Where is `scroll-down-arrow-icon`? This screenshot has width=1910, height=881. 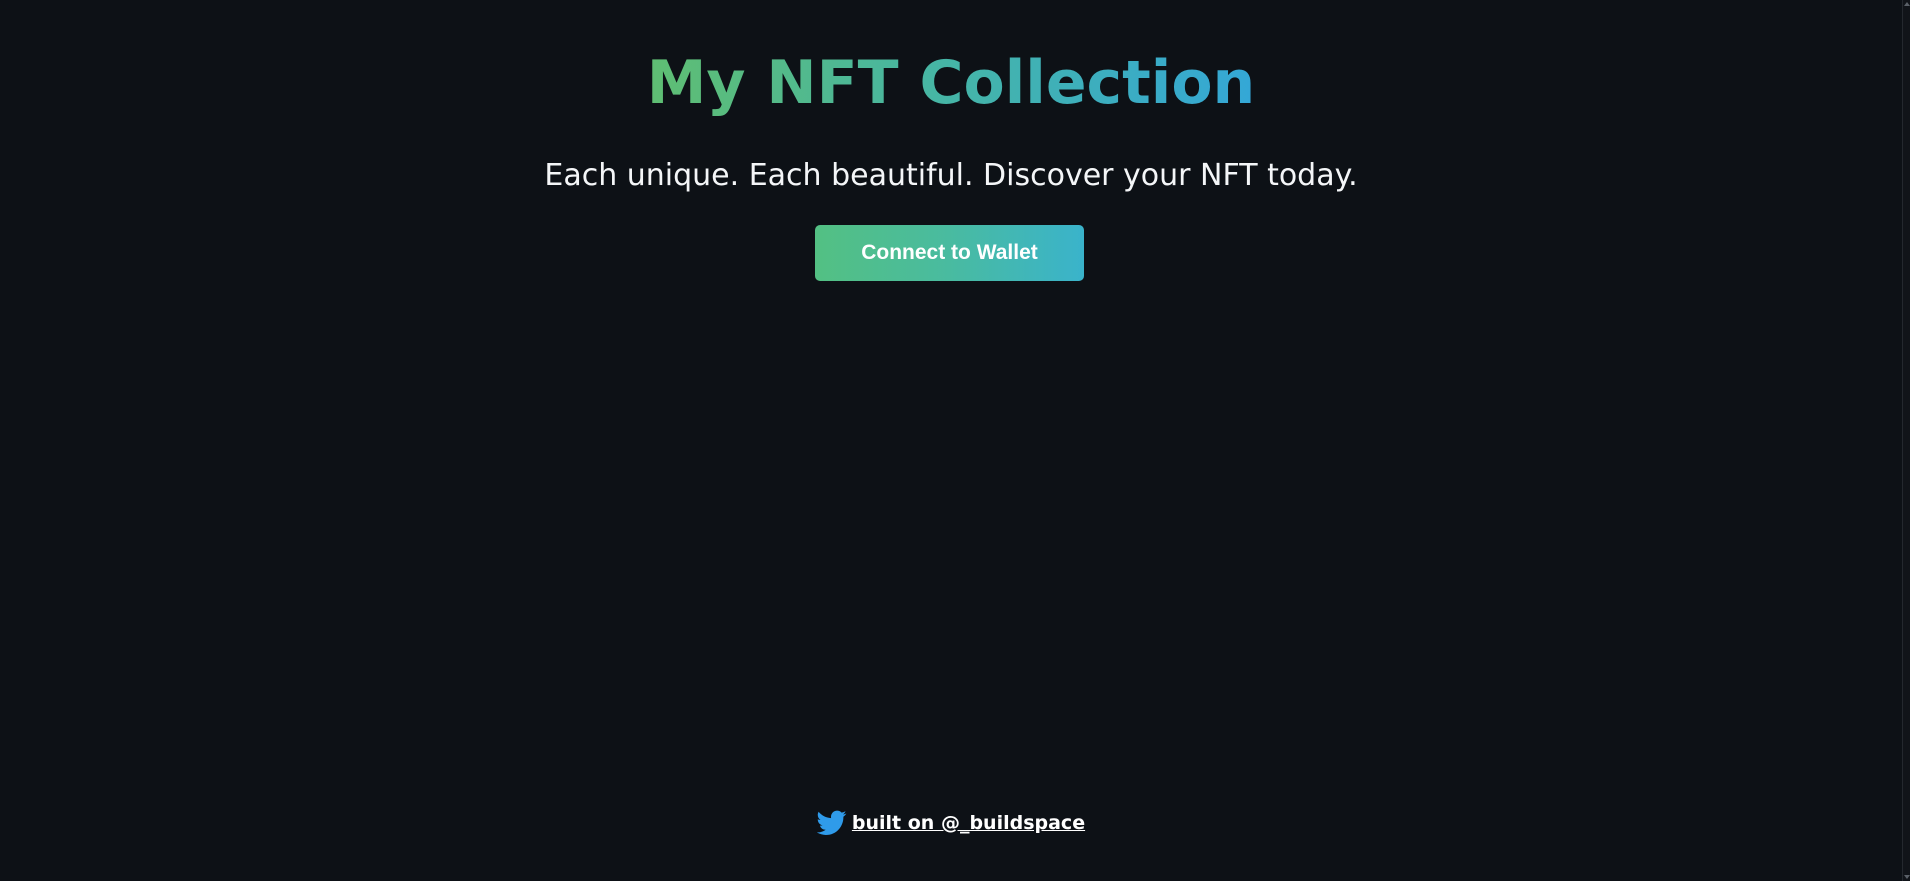
scroll-down-arrow-icon is located at coordinates (1907, 877).